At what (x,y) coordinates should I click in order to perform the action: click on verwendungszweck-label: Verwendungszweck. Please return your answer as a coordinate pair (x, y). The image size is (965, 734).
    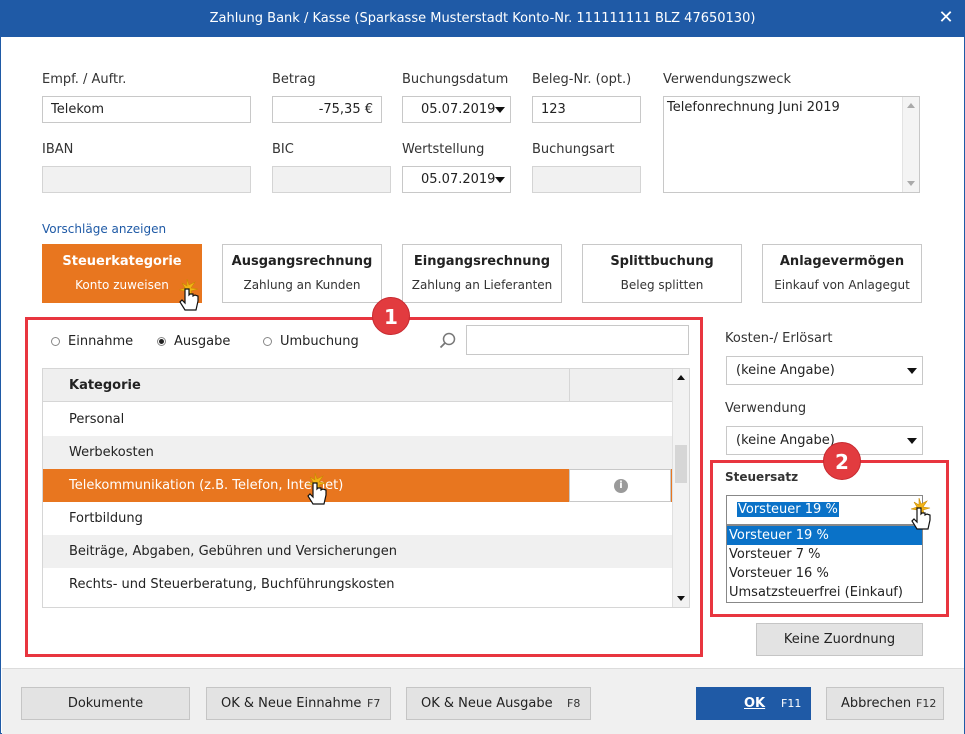
    Looking at the image, I should click on (727, 79).